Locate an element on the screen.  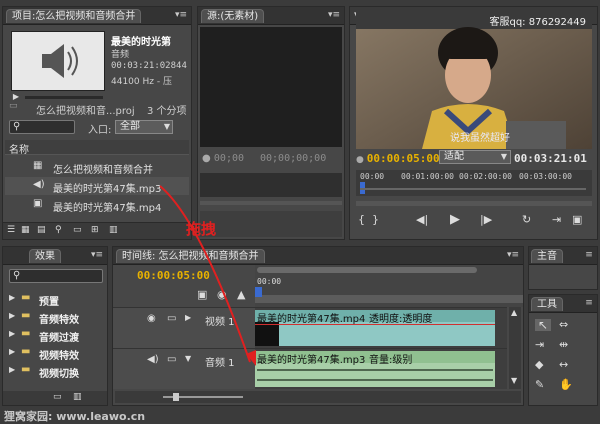
expand-track-icon: ▶ is located at coordinates (188, 318).